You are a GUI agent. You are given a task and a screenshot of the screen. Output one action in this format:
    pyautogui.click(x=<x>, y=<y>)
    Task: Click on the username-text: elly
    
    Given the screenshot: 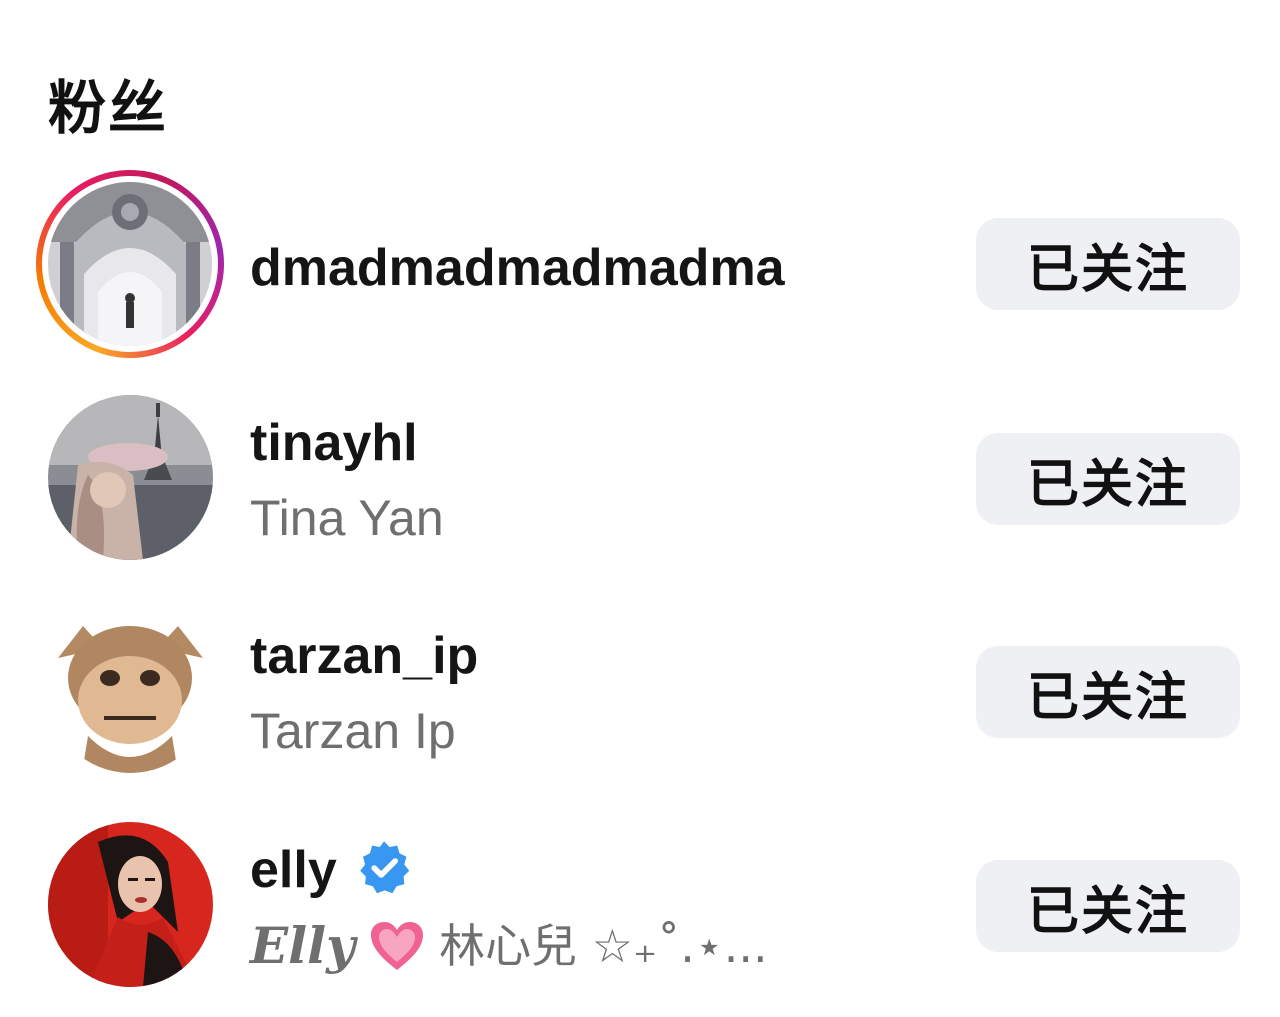 What is the action you would take?
    pyautogui.click(x=293, y=870)
    